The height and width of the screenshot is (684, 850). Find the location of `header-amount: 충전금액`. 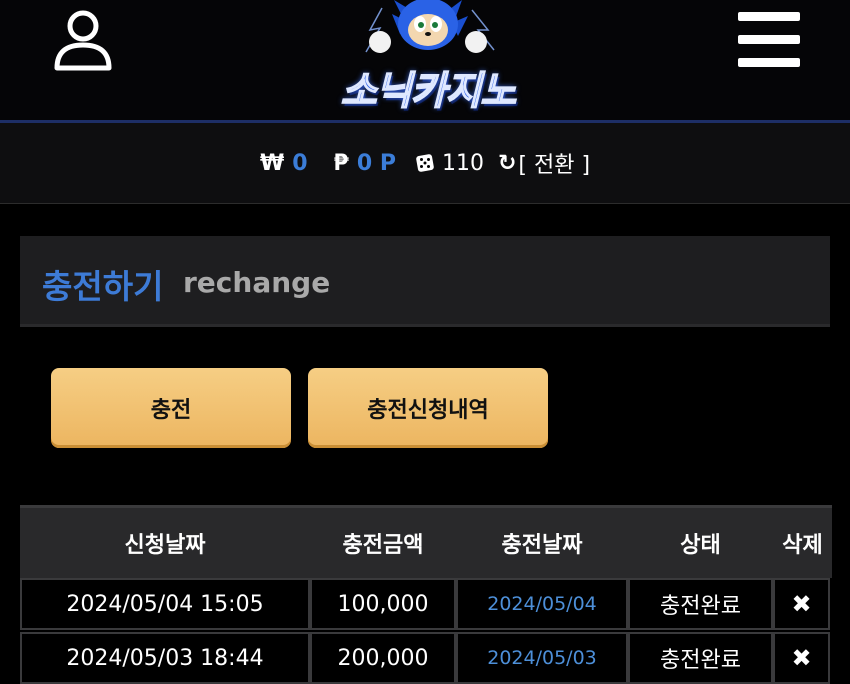

header-amount: 충전금액 is located at coordinates (383, 545).